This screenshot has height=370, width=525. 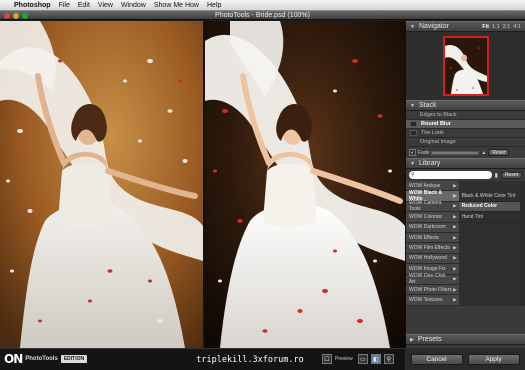 I want to click on stack-row-label: Round Blur, so click(x=436, y=124).